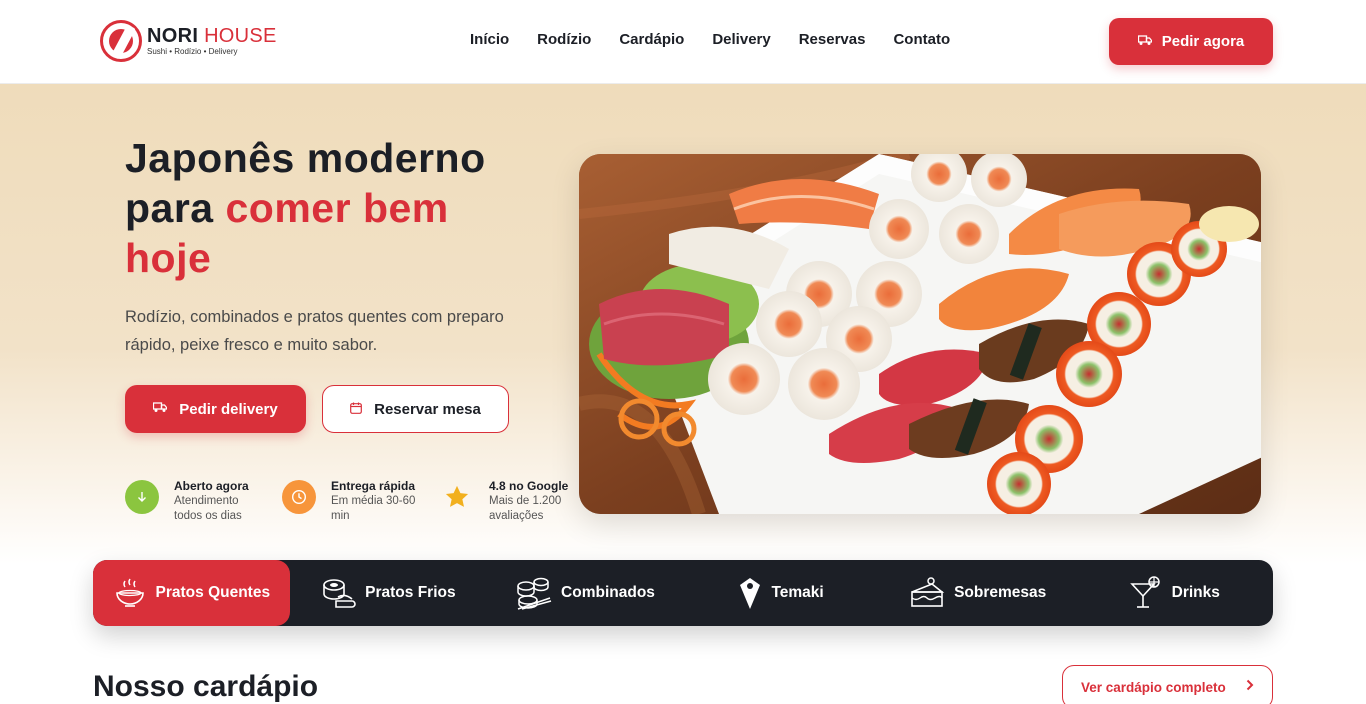 Image resolution: width=1366 pixels, height=704 pixels. I want to click on nav-item-contato: Contato, so click(921, 39).